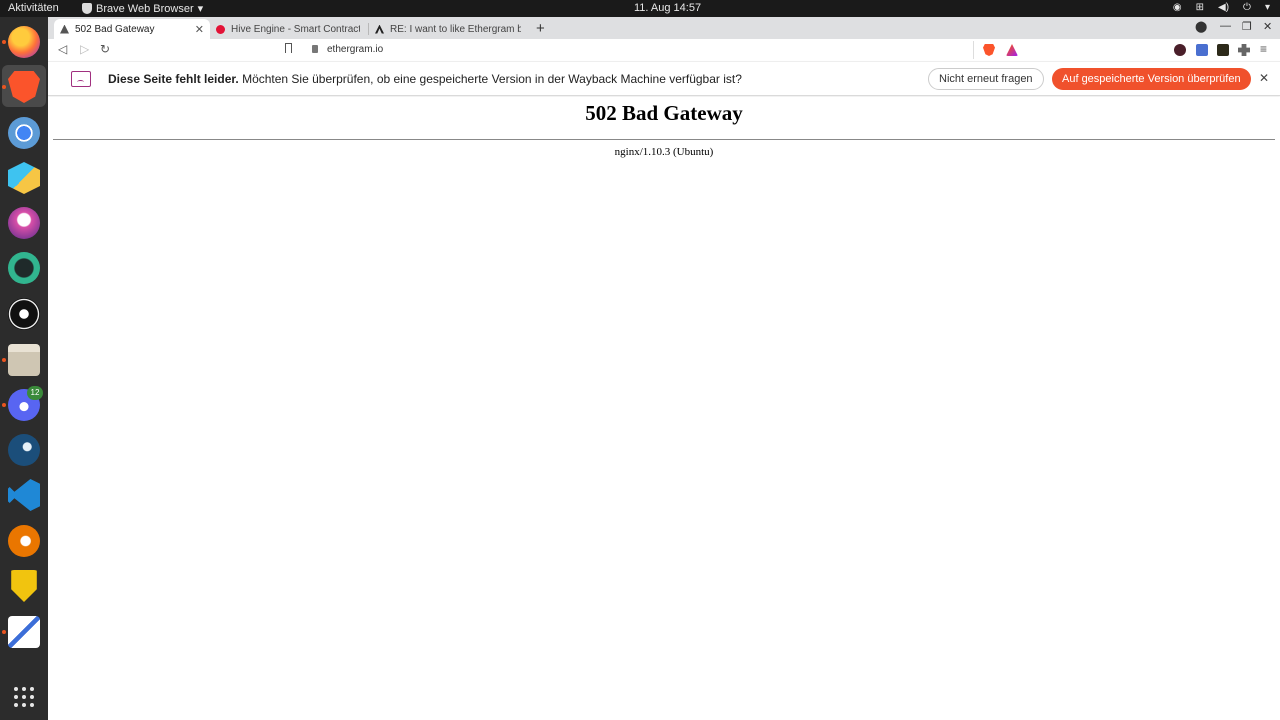 This screenshot has width=1280, height=720. What do you see at coordinates (24, 178) in the screenshot?
I see `kotlin-ide-icon` at bounding box center [24, 178].